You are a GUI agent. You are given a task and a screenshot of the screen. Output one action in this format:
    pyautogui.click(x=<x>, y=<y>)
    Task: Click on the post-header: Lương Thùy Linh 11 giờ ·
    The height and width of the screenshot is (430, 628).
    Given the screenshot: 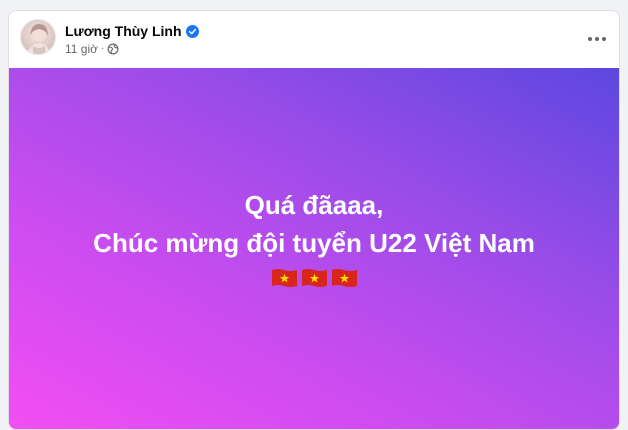 What is the action you would take?
    pyautogui.click(x=314, y=39)
    